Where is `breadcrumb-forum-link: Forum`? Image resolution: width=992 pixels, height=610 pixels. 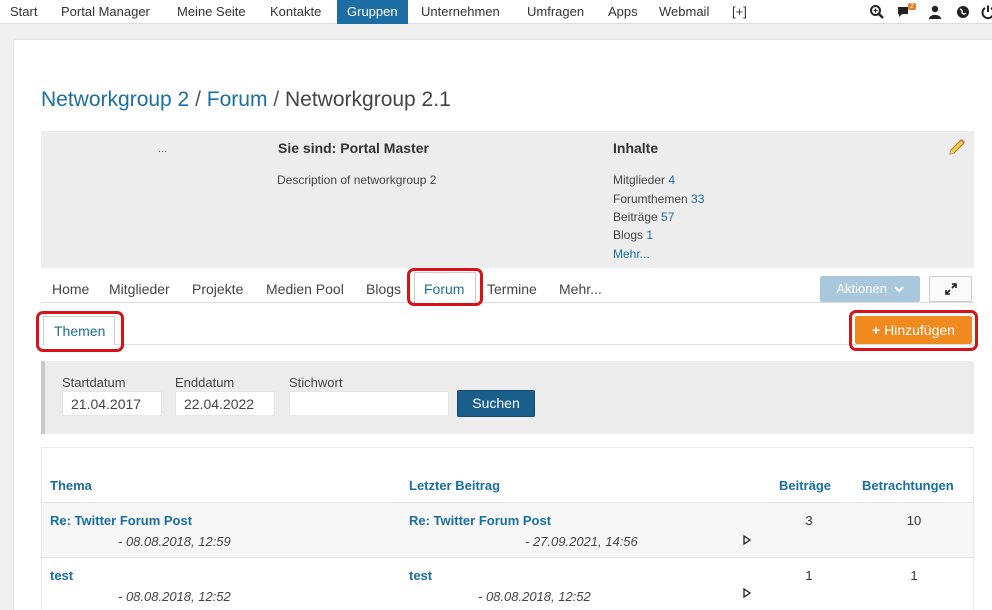 breadcrumb-forum-link: Forum is located at coordinates (237, 99).